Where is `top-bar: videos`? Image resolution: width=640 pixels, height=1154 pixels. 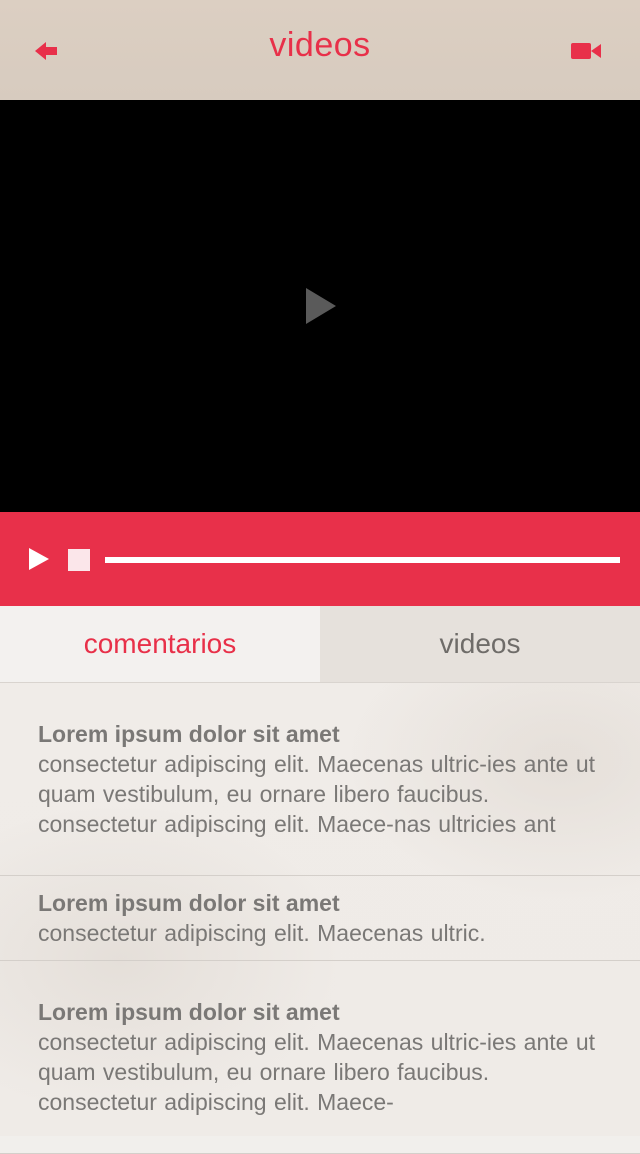
top-bar: videos is located at coordinates (320, 50).